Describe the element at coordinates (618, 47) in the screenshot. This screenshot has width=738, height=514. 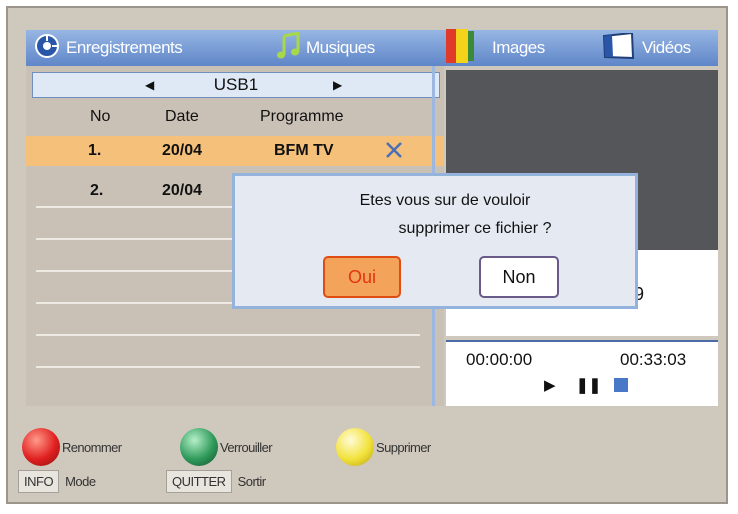
I see `video-icon` at that location.